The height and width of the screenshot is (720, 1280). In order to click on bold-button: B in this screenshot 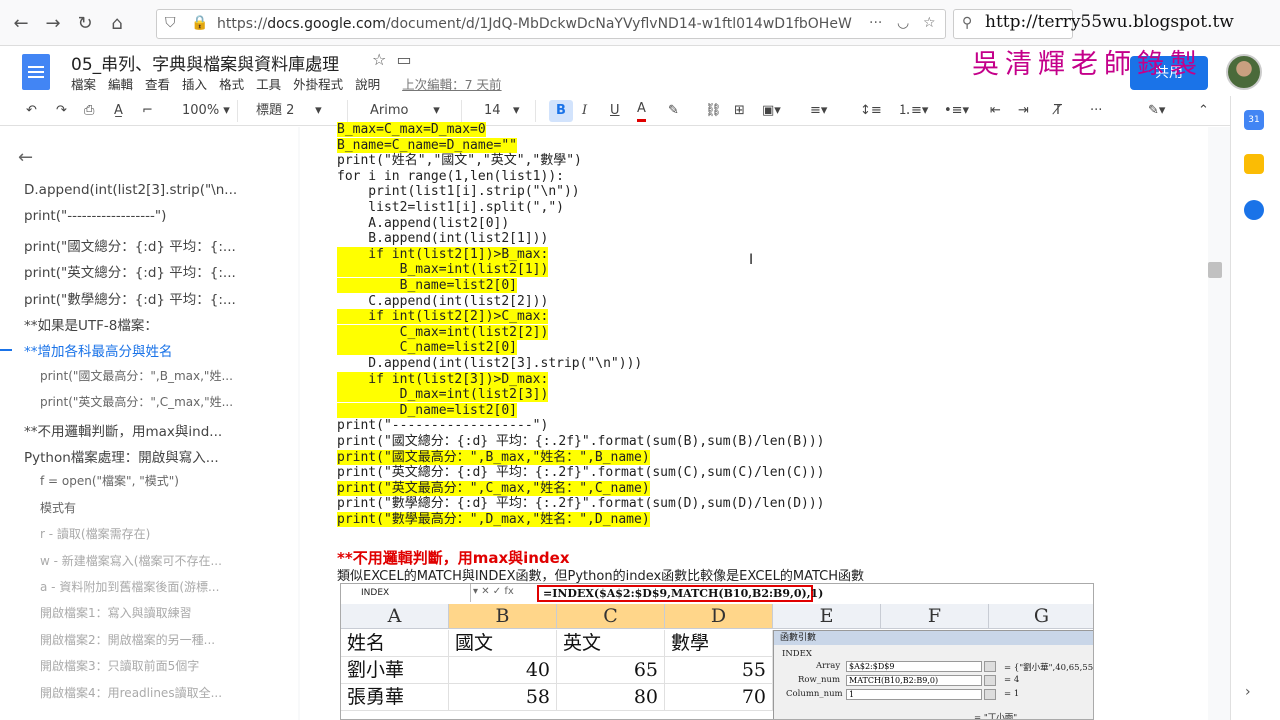, I will do `click(561, 111)`.